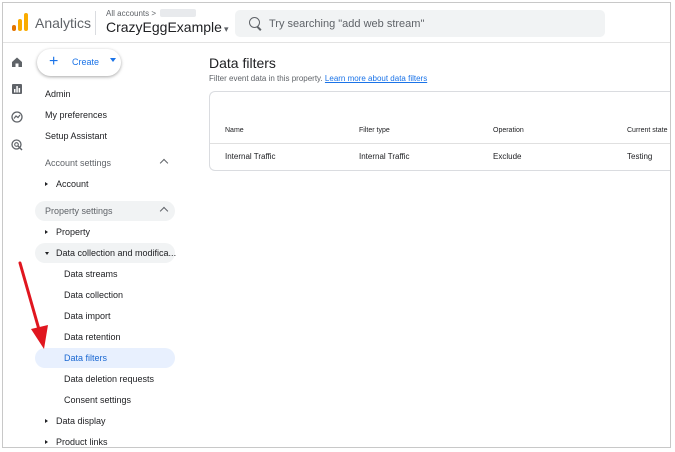 Image resolution: width=675 pixels, height=452 pixels. What do you see at coordinates (33, 305) in the screenshot?
I see `annotation-arrow-icon` at bounding box center [33, 305].